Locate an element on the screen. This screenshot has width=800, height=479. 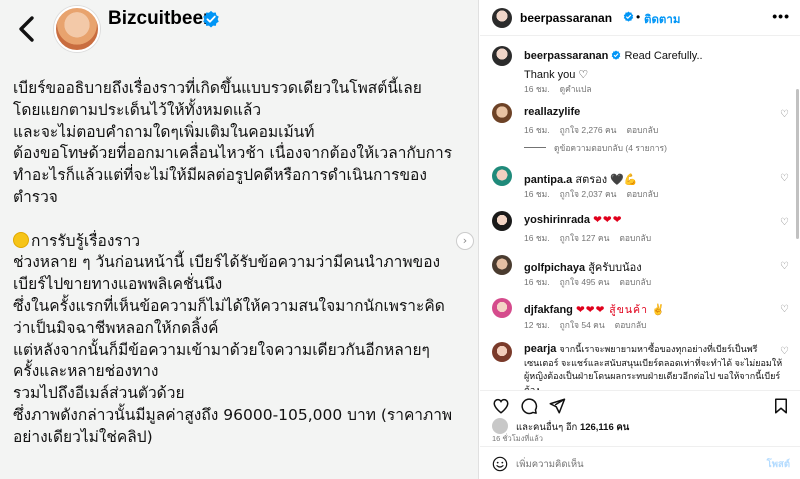
post-line: ครั้งและหลายช่องทาง is located at coordinates (86, 371).